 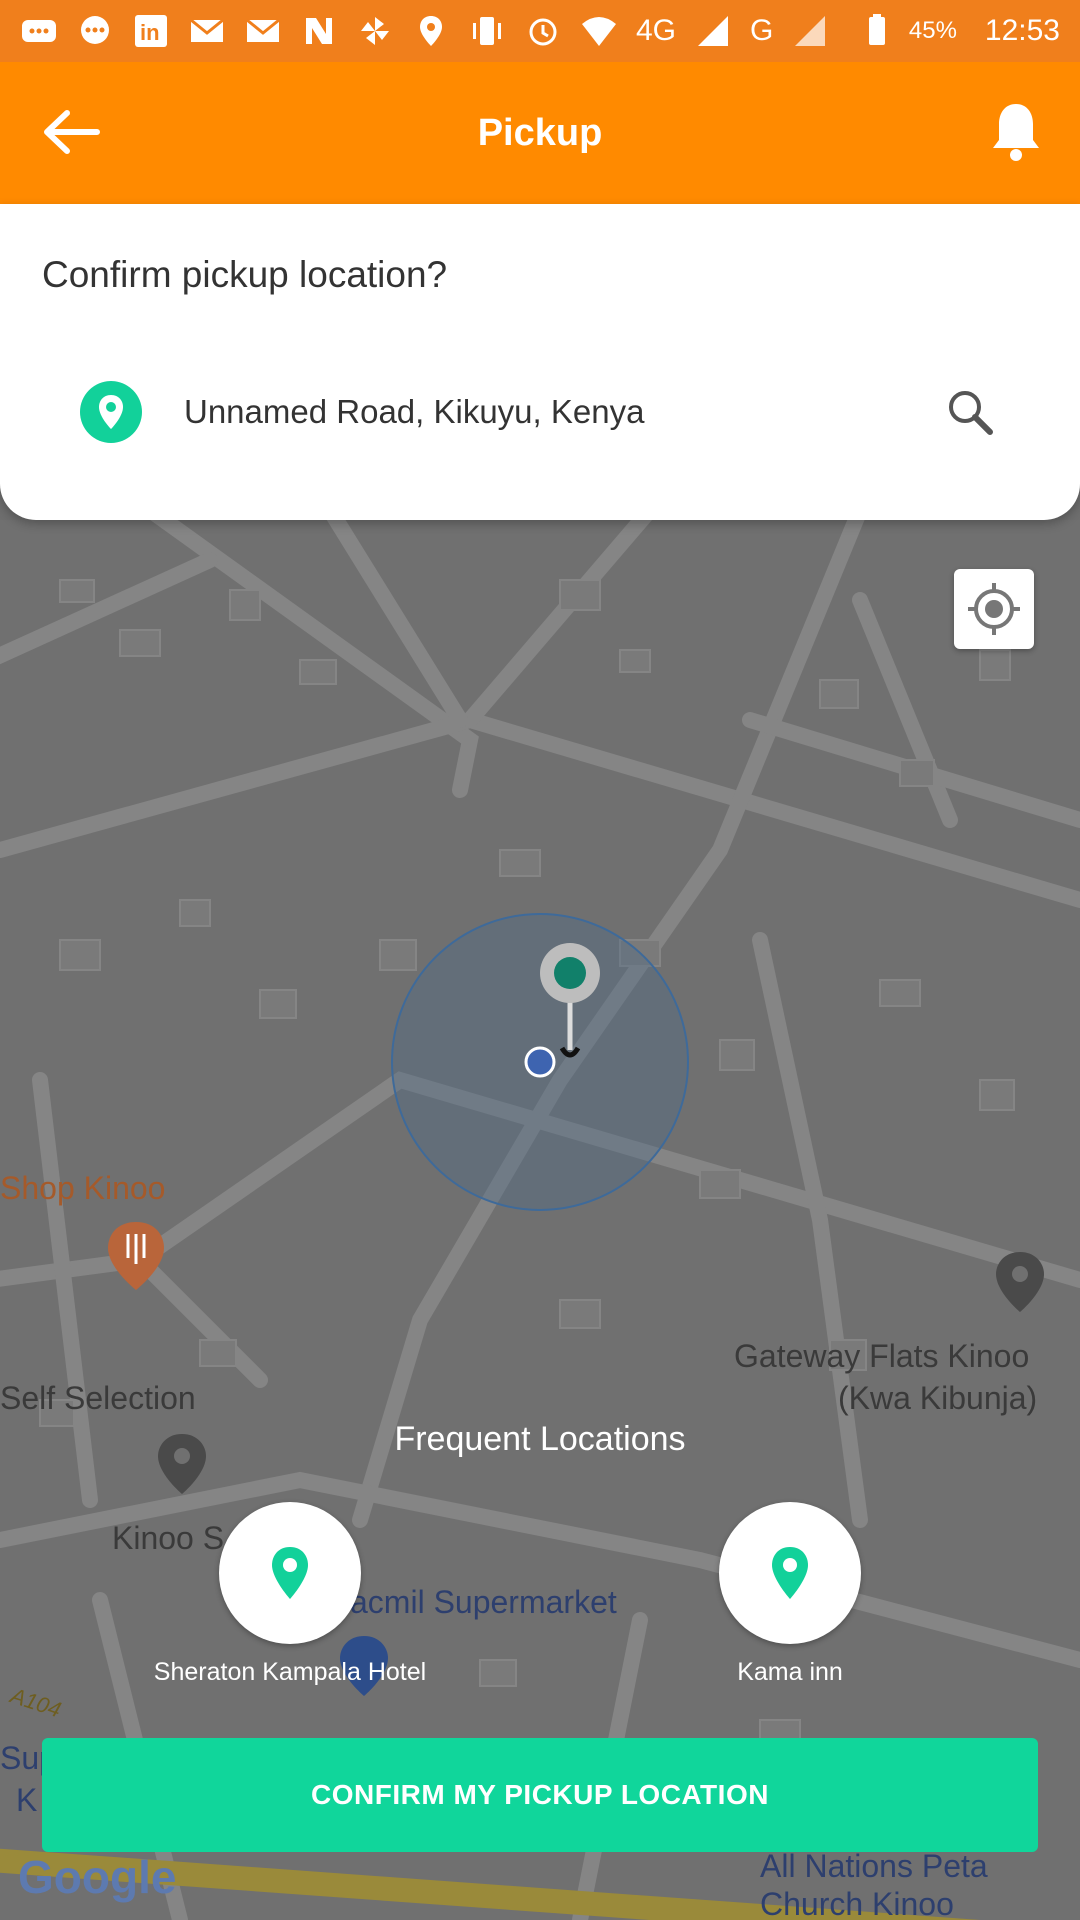 I want to click on wifi-icon, so click(x=599, y=31).